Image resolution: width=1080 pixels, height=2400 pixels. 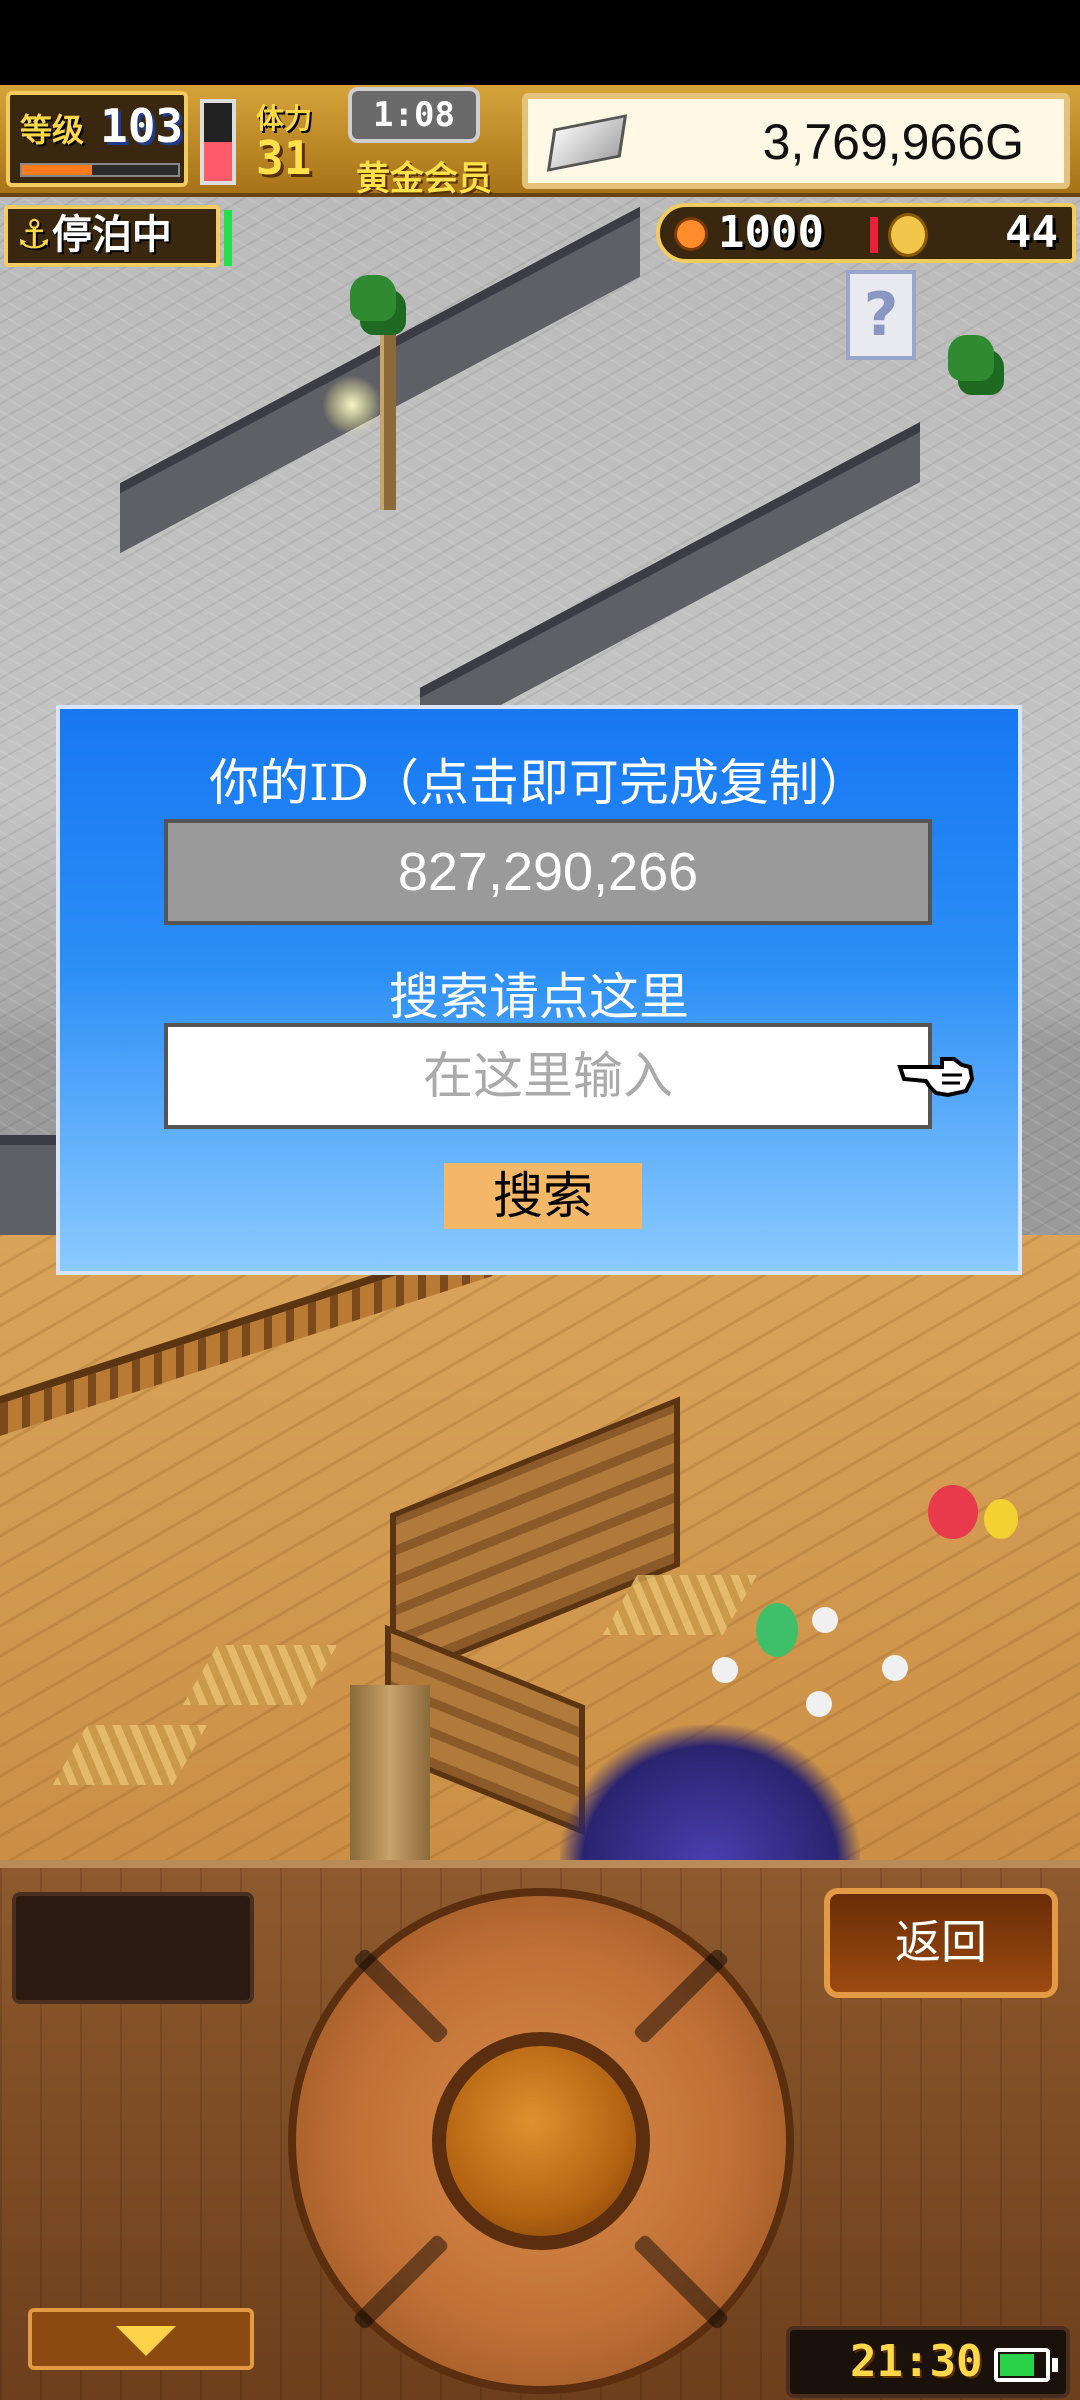 What do you see at coordinates (100, 170) in the screenshot?
I see `level-progress-bar` at bounding box center [100, 170].